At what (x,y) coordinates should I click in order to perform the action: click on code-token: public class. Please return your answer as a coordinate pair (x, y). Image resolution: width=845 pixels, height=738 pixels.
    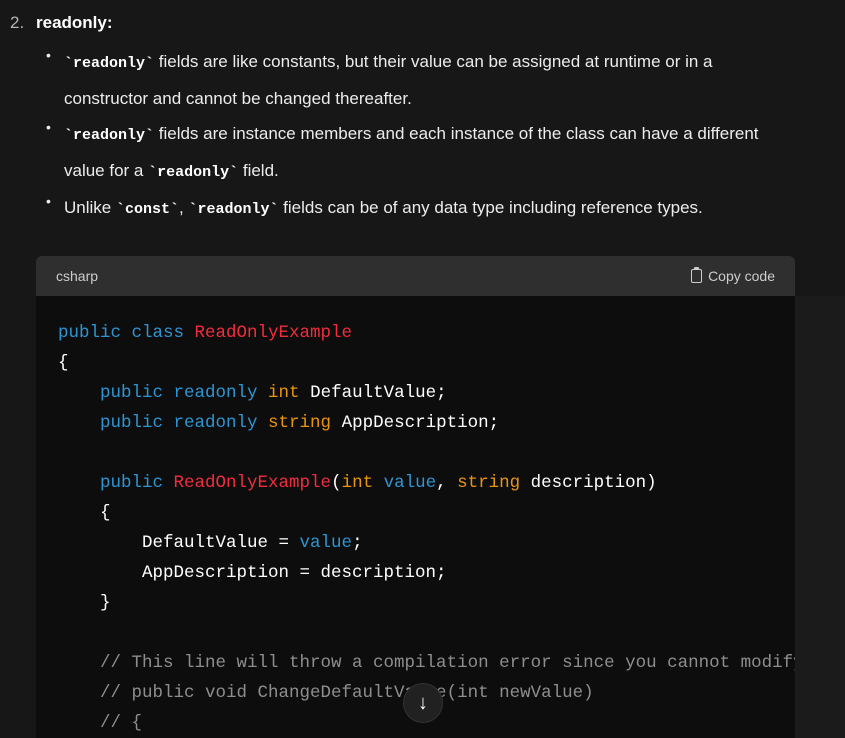
    Looking at the image, I should click on (126, 333).